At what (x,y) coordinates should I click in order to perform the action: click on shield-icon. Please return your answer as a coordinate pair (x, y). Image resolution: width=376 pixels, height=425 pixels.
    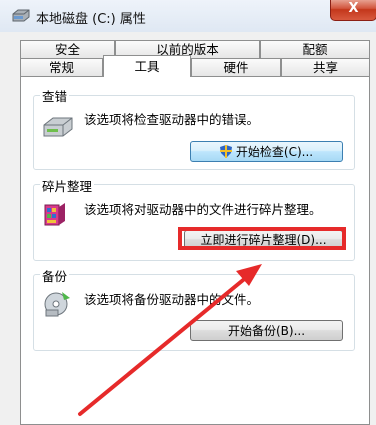
    Looking at the image, I should click on (225, 151).